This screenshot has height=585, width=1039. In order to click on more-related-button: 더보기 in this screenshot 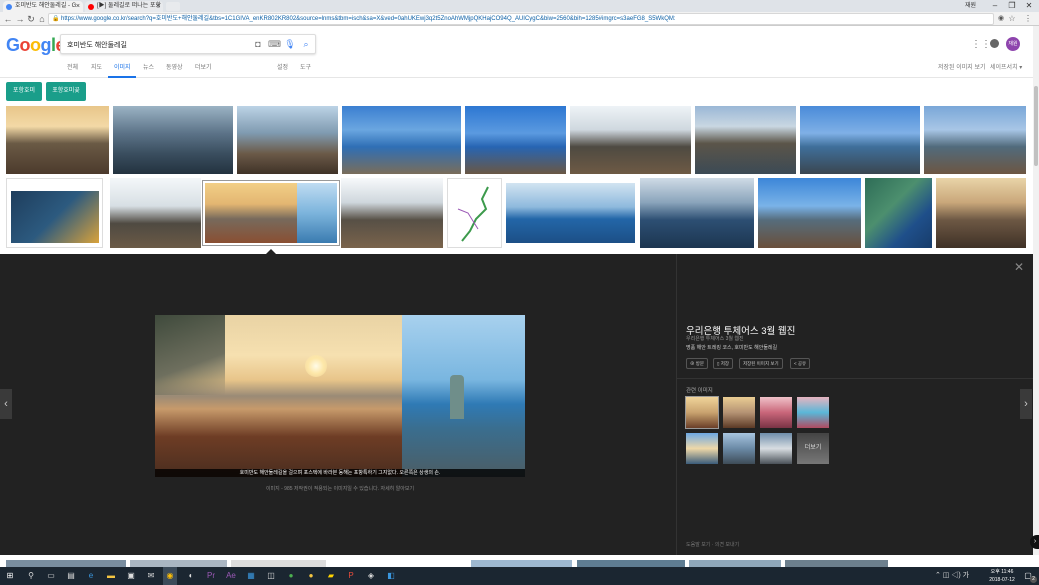, I will do `click(813, 448)`.